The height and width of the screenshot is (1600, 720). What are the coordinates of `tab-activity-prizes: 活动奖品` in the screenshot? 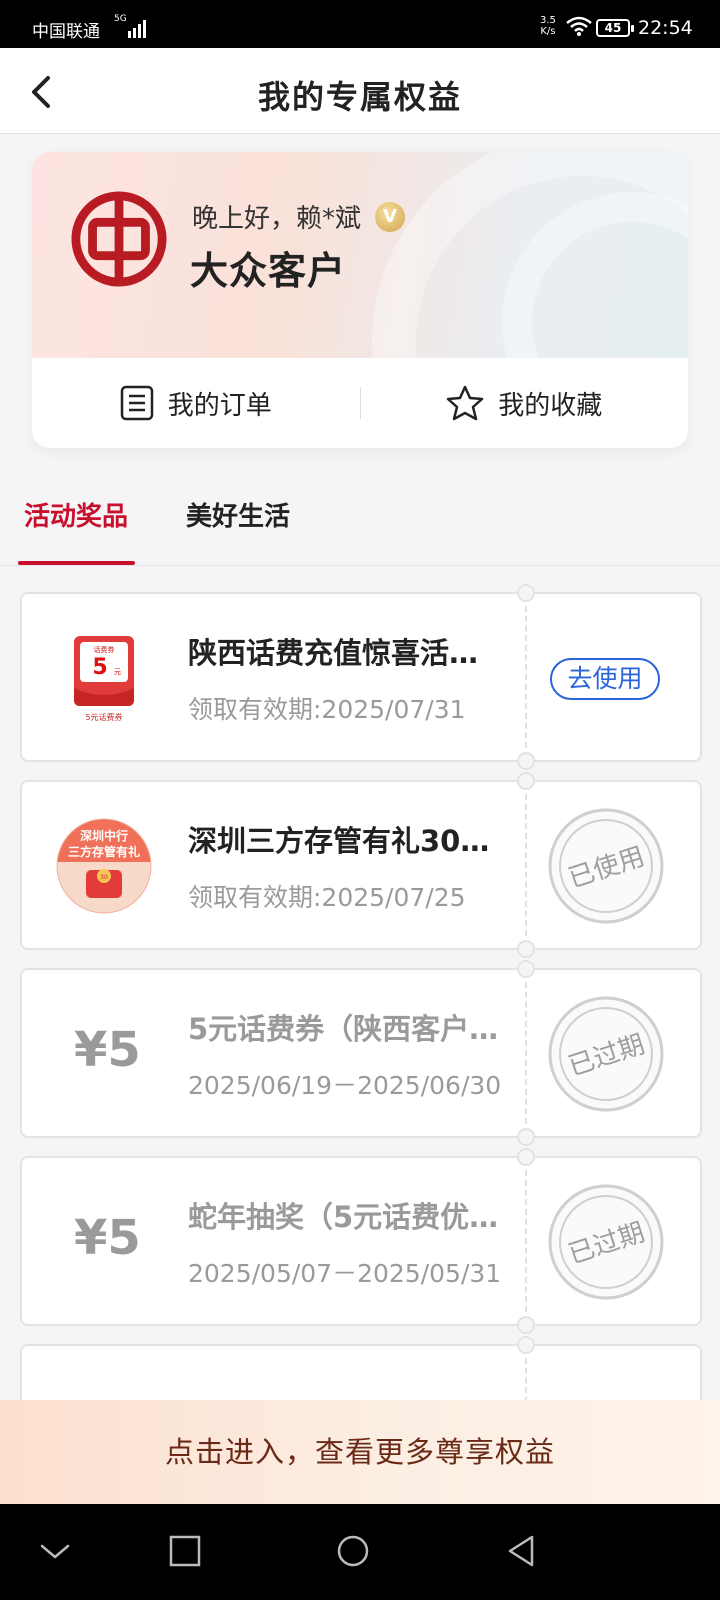 It's located at (76, 514).